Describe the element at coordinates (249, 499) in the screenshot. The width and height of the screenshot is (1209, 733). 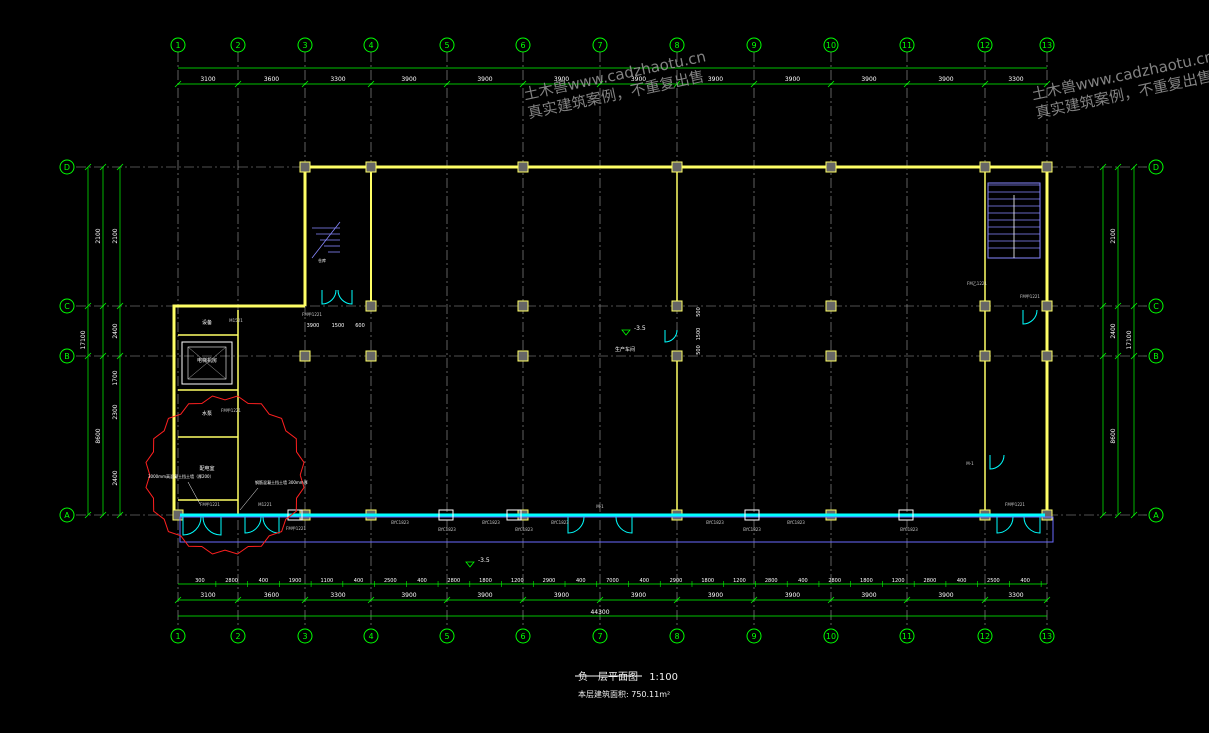
I see `leader-right` at that location.